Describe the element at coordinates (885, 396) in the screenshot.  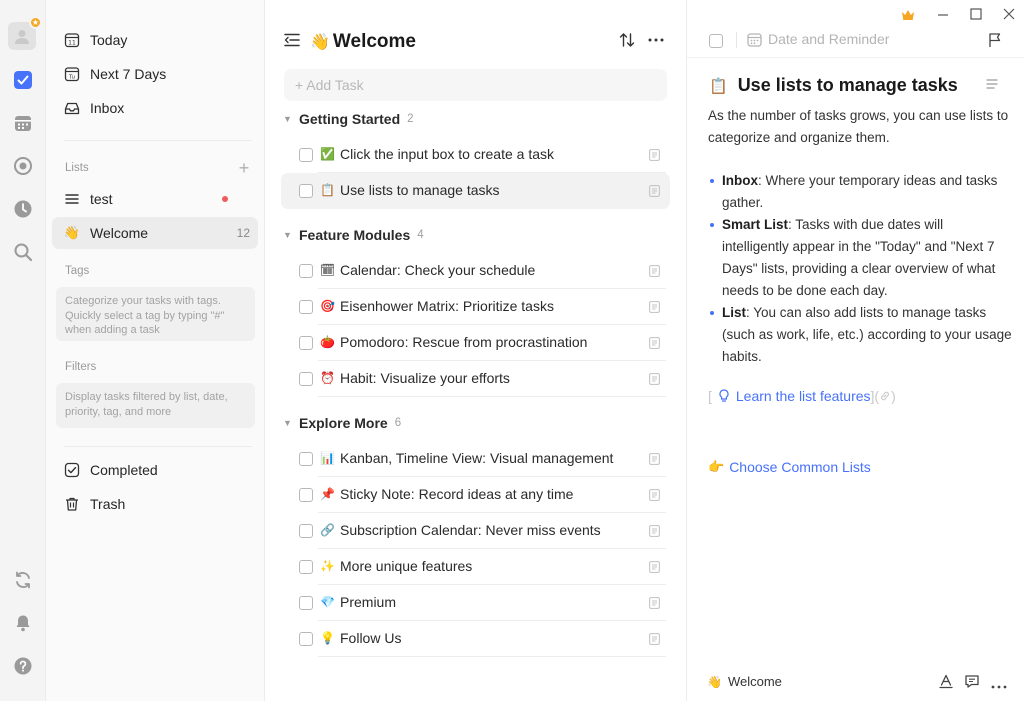
I see `link-icon` at that location.